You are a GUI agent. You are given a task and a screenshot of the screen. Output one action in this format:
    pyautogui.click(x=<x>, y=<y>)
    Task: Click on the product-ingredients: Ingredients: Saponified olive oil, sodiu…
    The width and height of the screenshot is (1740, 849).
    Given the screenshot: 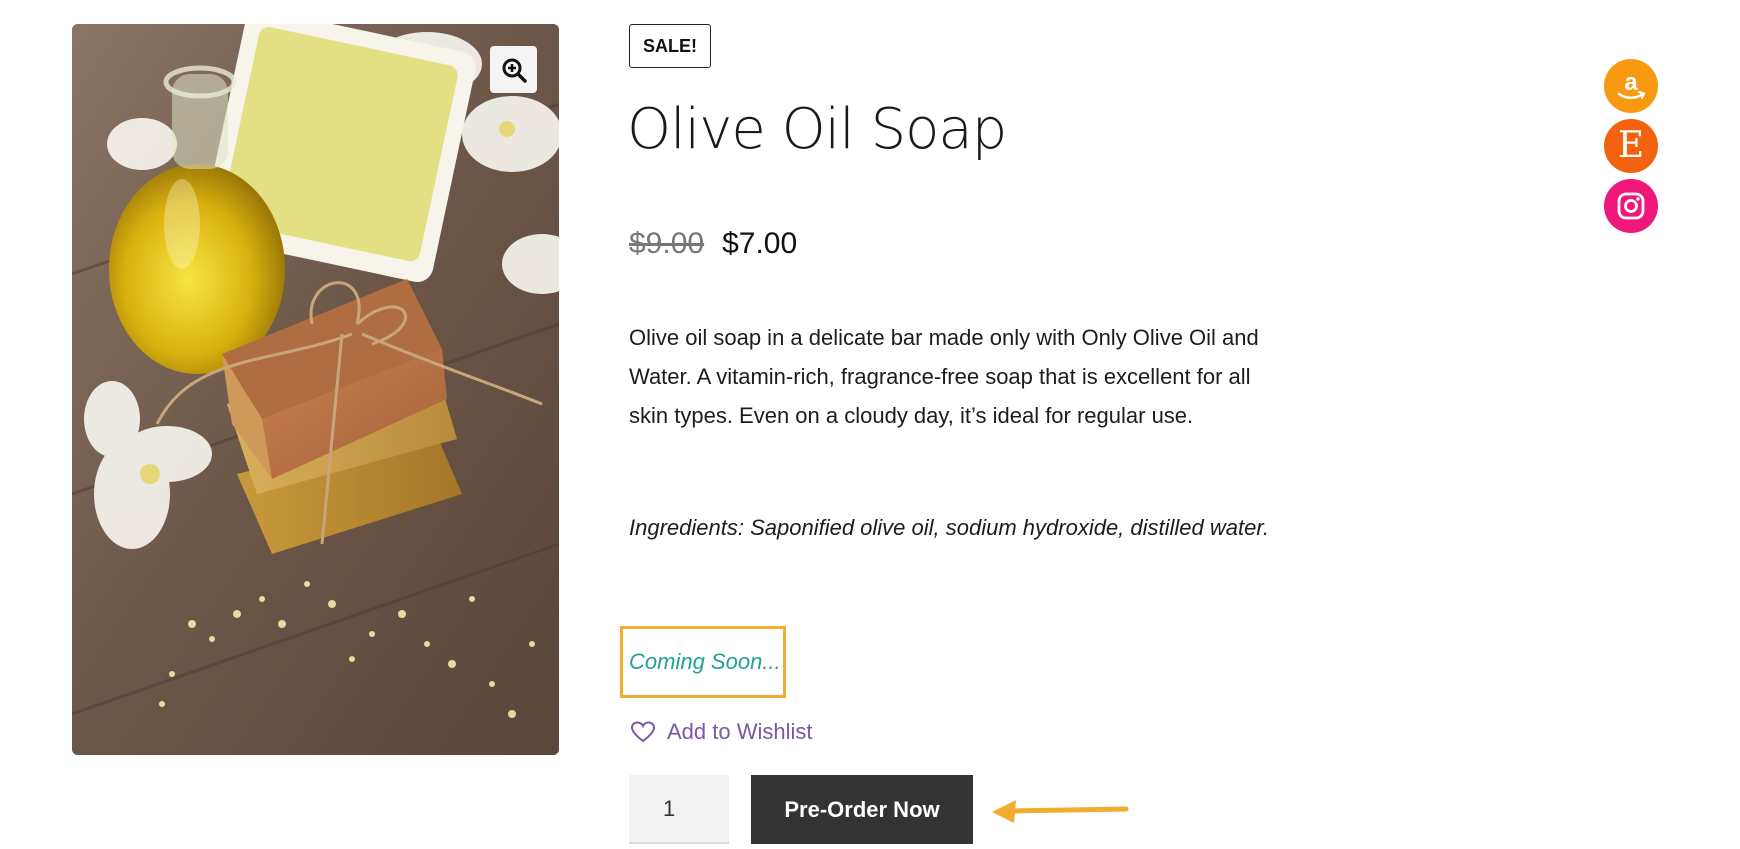 What is the action you would take?
    pyautogui.click(x=949, y=527)
    